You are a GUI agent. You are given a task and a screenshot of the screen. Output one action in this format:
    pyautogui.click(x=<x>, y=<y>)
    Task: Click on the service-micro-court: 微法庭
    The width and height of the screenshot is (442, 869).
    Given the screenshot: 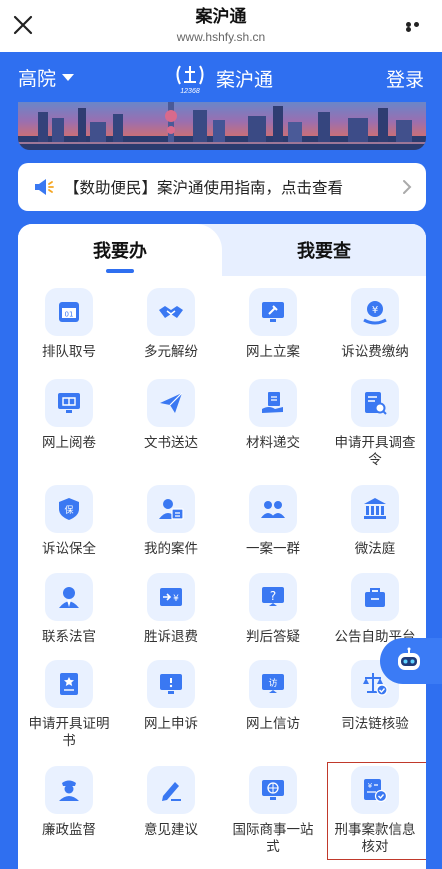 What is the action you would take?
    pyautogui.click(x=375, y=521)
    